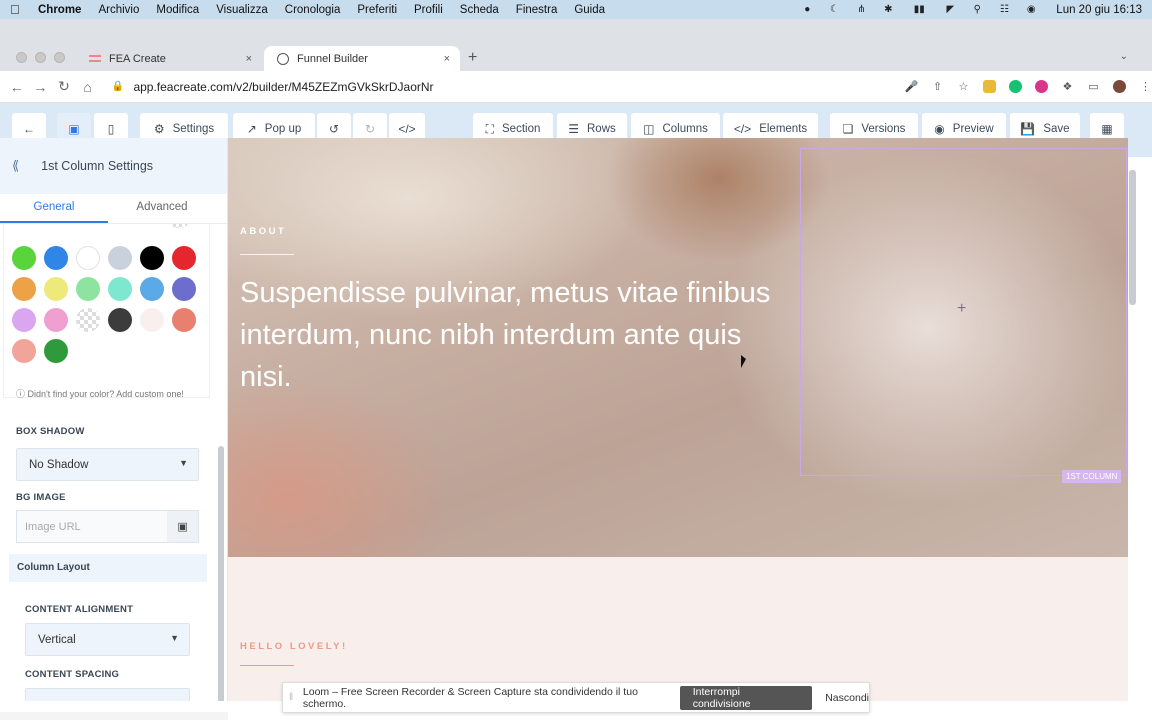 Image resolution: width=1152 pixels, height=720 pixels. Describe the element at coordinates (834, 9) in the screenshot. I see `moon-icon: ☾` at that location.